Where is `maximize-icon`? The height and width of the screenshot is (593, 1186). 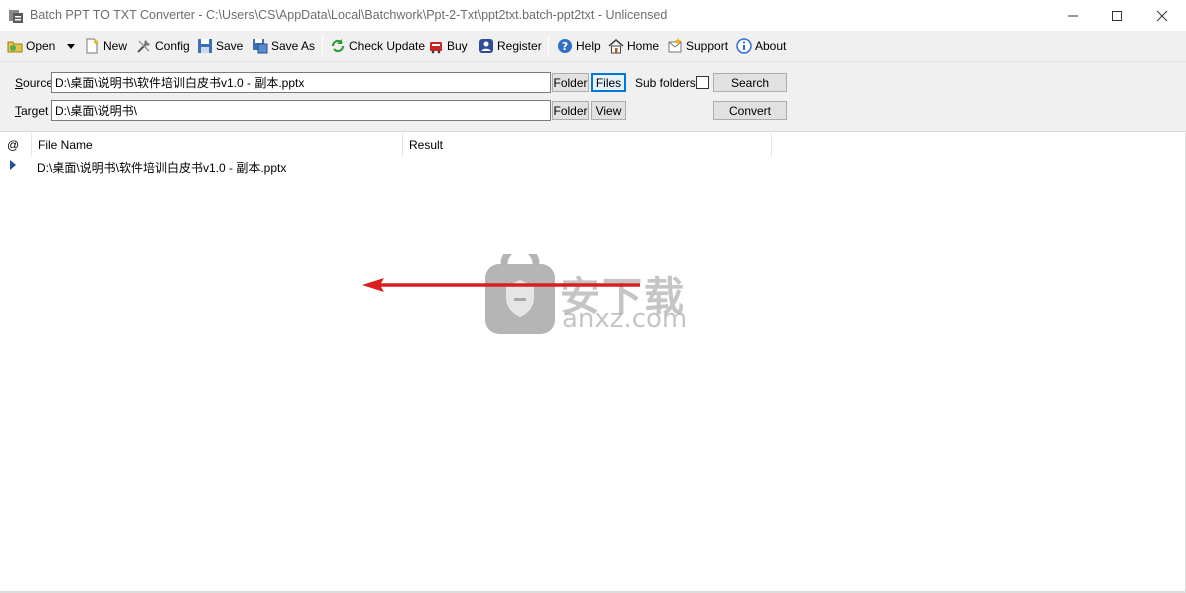 maximize-icon is located at coordinates (1117, 15).